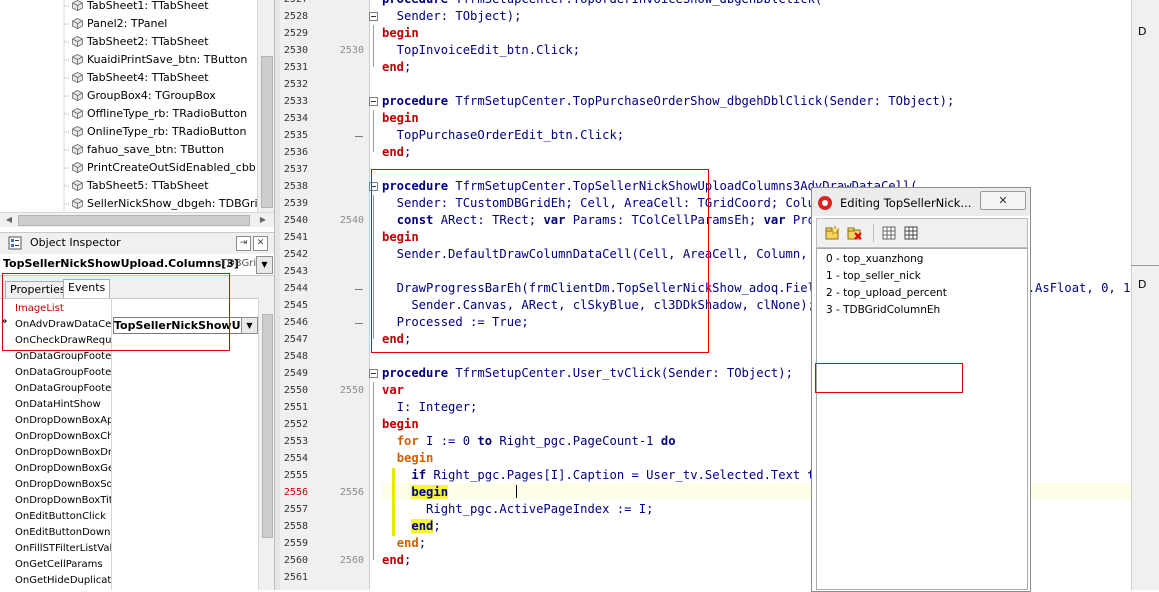 This screenshot has width=1159, height=592. What do you see at coordinates (151, 95) in the screenshot?
I see `tree-item-label: GroupBox4: TGroupBox` at bounding box center [151, 95].